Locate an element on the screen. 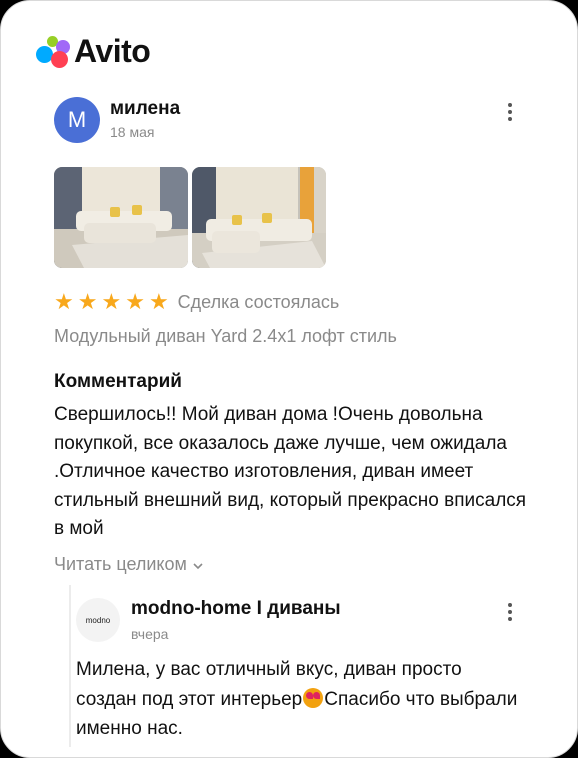  rating-stars: ★ ★ ★ ★ ★ is located at coordinates (111, 302).